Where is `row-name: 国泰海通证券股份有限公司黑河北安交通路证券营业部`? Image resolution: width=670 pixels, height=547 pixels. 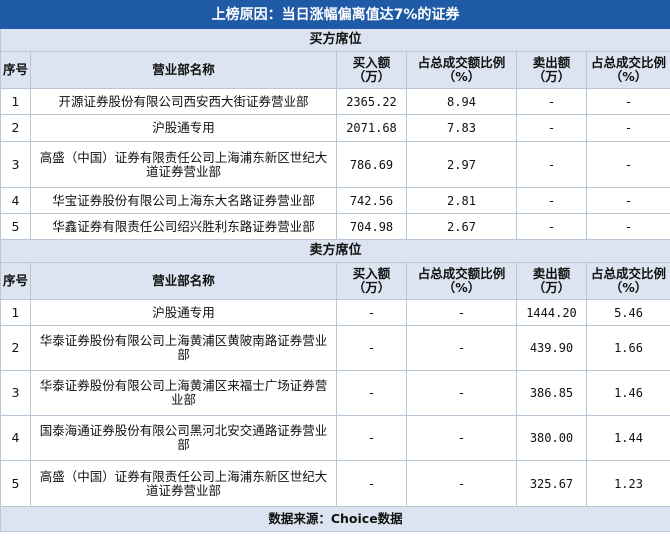
row-name: 国泰海通证券股份有限公司黑河北安交通路证券营业部 is located at coordinates (183, 438).